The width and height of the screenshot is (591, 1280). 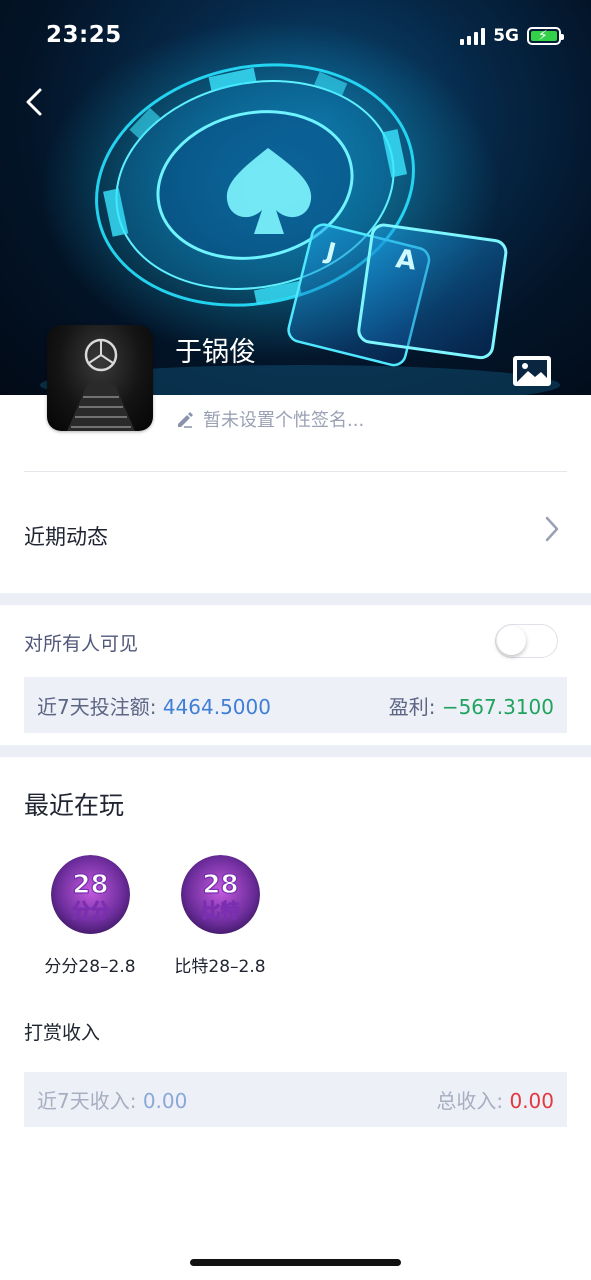 I want to click on recent-activity-row: 近期动态, so click(x=295, y=534).